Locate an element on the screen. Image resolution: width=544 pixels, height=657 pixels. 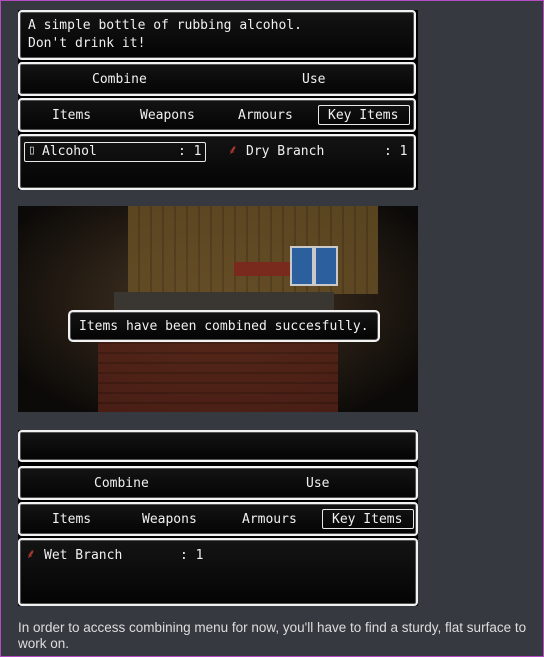
item-name: Wet Branch is located at coordinates (83, 555).